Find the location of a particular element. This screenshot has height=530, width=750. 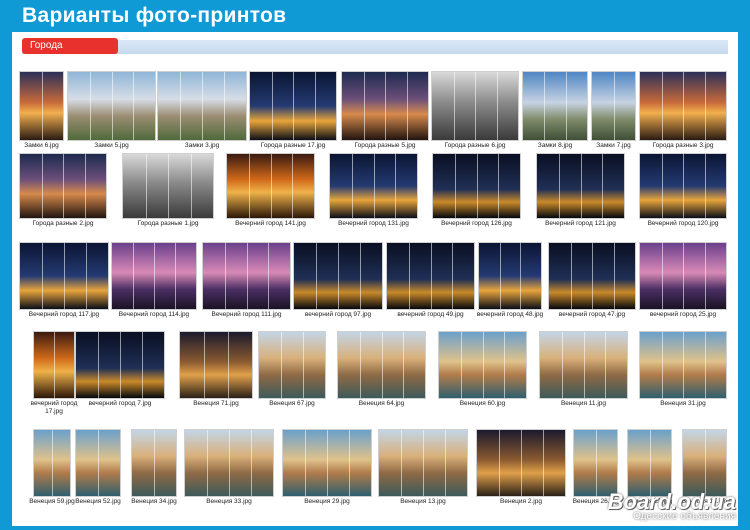

photo-tile: Вечерний город 126.jpg is located at coordinates (476, 191).